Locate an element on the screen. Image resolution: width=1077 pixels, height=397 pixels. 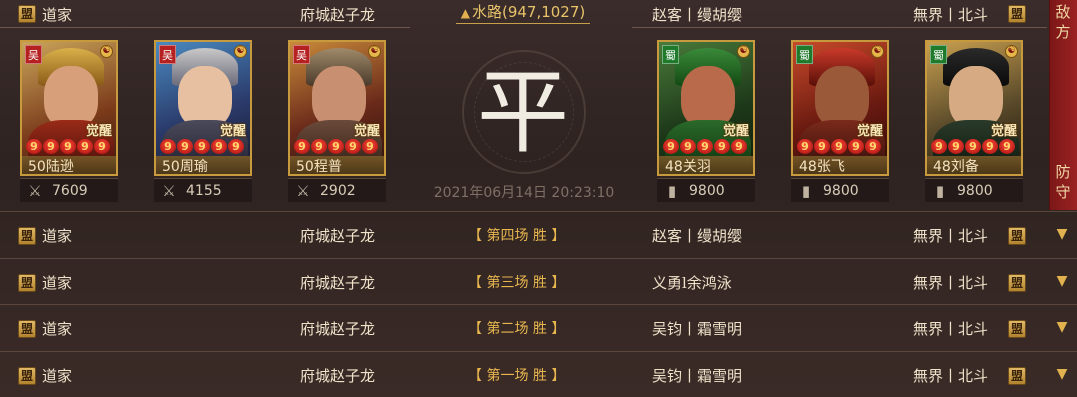
opponent-name: 赵客丨缦胡缨 is located at coordinates (697, 236).